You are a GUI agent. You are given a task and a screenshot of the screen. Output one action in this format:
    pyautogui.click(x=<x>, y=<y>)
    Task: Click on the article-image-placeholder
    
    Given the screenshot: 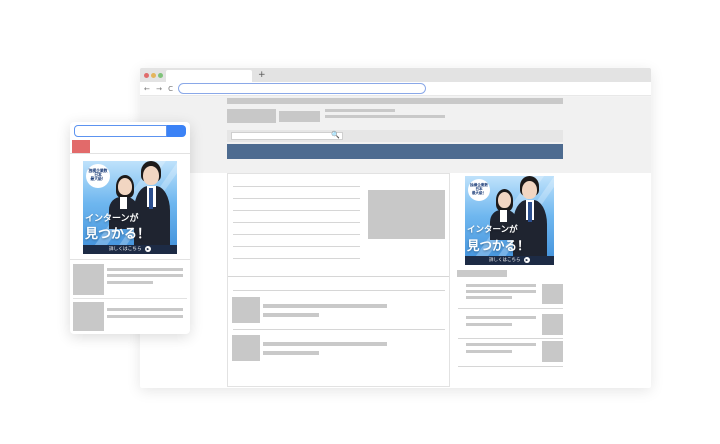 What is the action you would take?
    pyautogui.click(x=406, y=214)
    